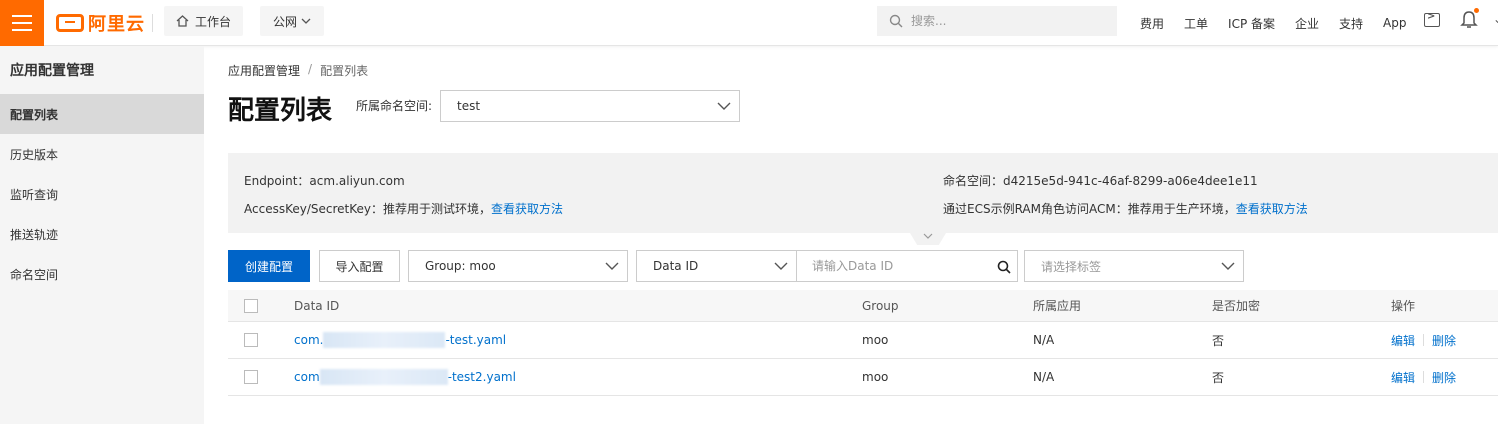 The image size is (1498, 424). I want to click on dataid-link: com. -test.yaml, so click(400, 340).